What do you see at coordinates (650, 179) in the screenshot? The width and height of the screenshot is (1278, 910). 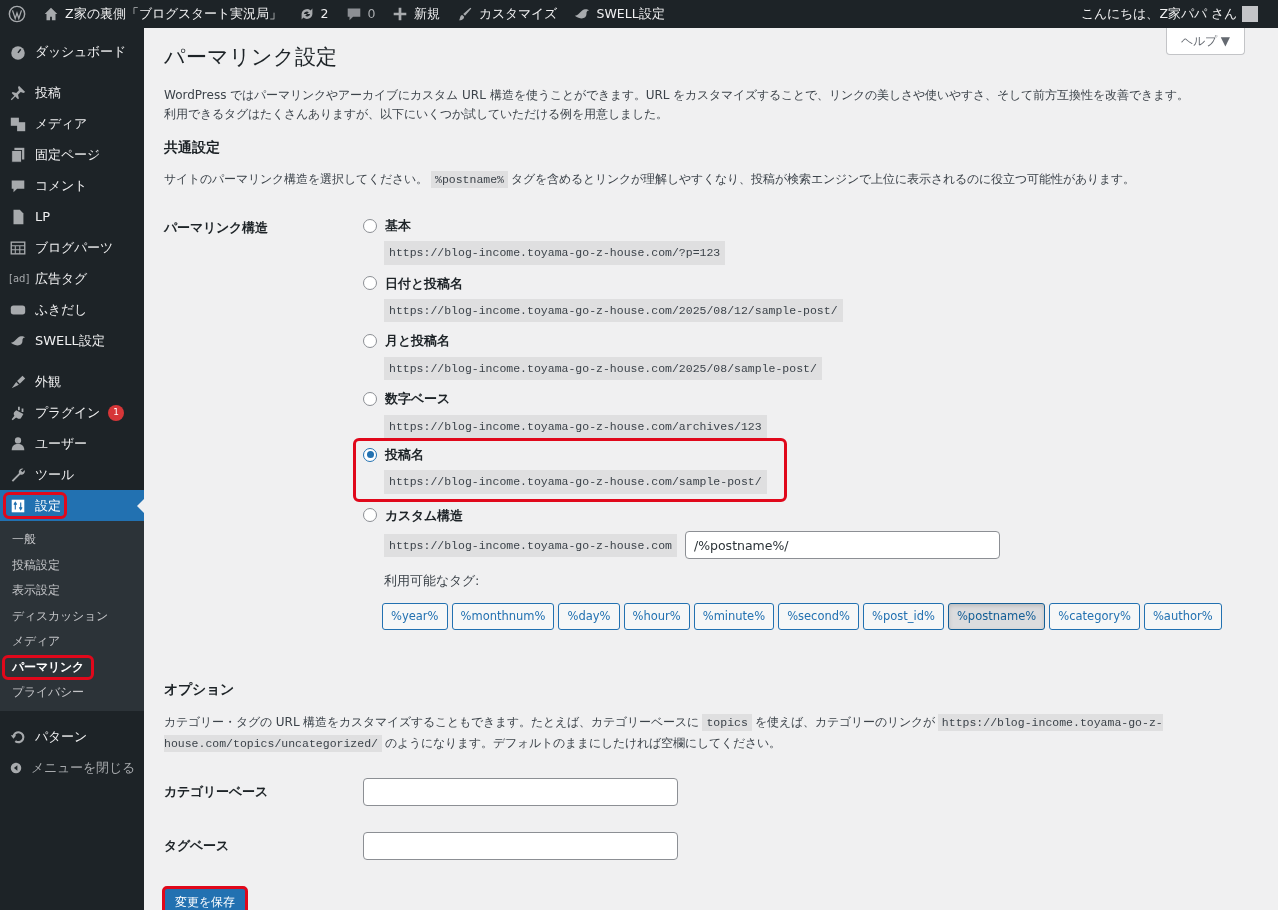 I see `section-description: サイトのパーマリンク構造を選択してください。 %postname% タグを含めるとリンクが理解しやすくなり、投稿が検索エンジンで上位に表示されるのに役立つ可能性があります。` at bounding box center [650, 179].